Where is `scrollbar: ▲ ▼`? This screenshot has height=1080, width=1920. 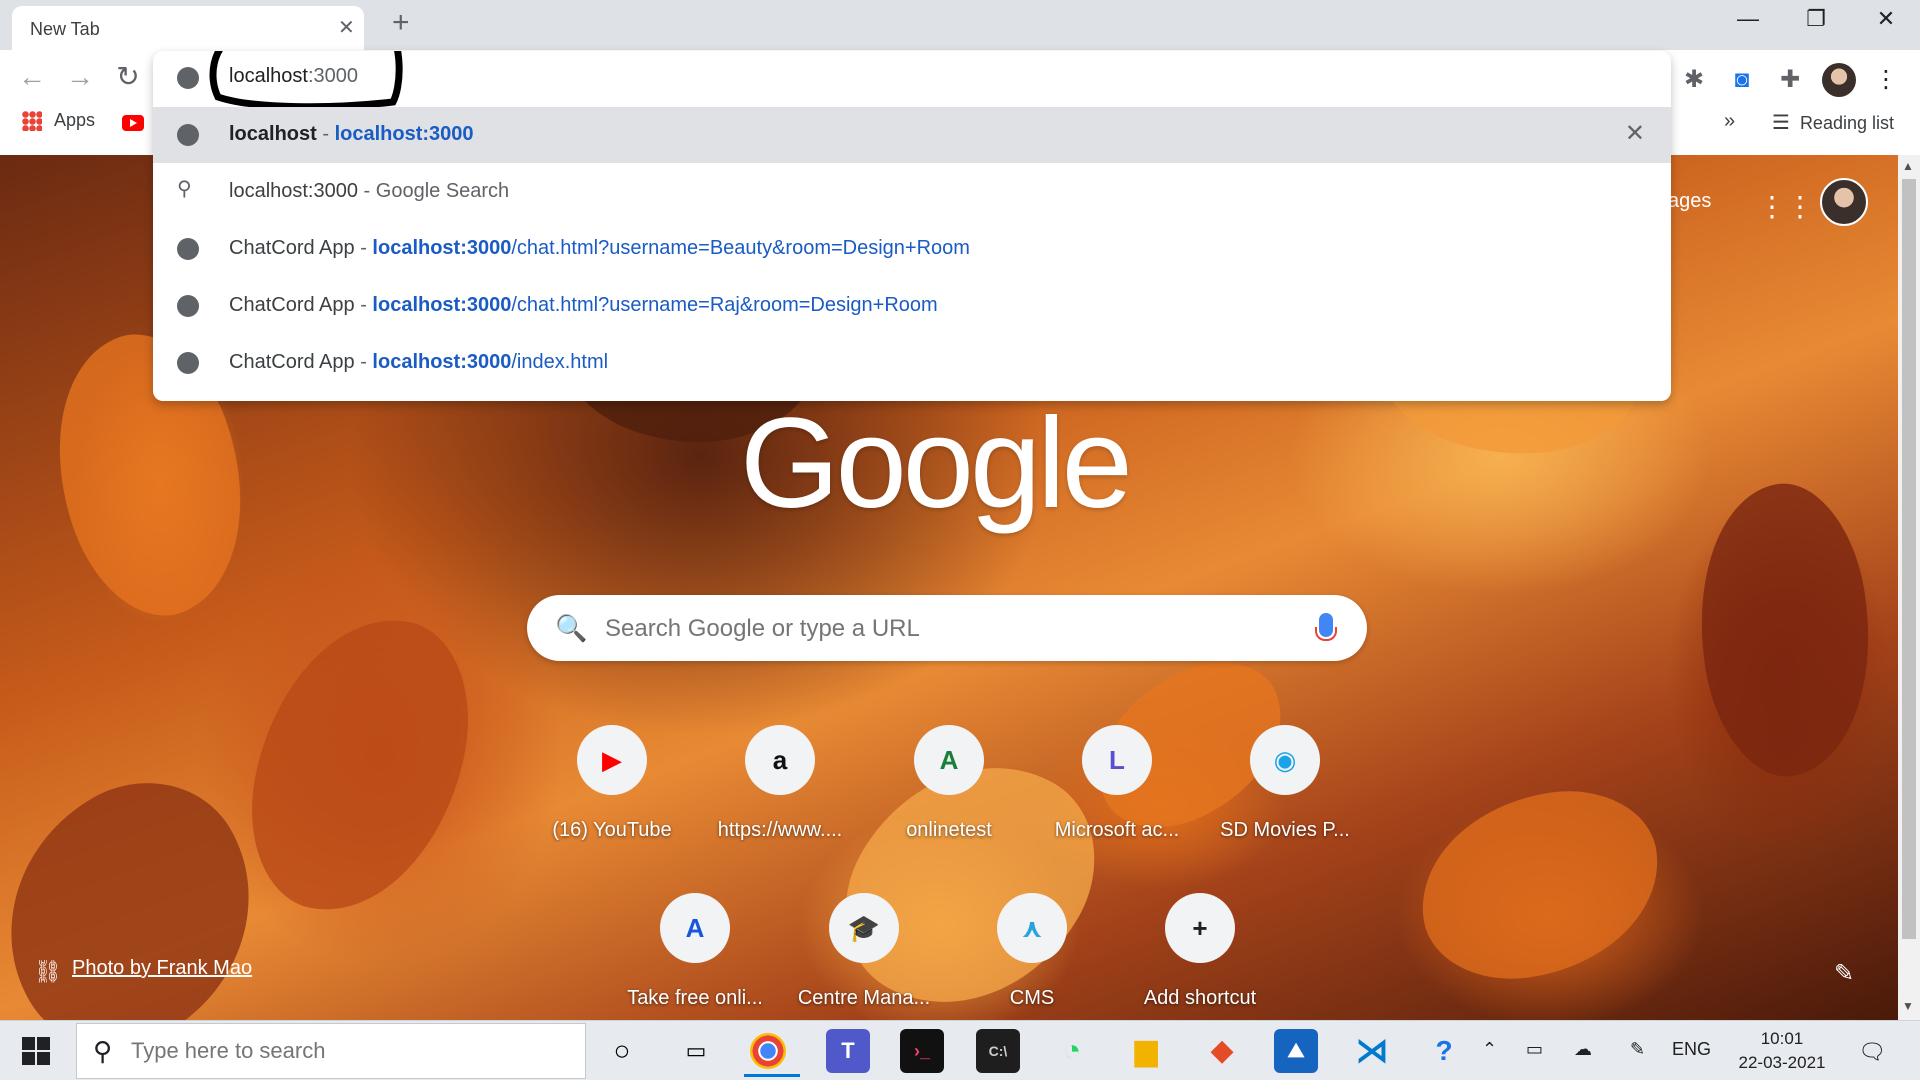
scrollbar: ▲ ▼ is located at coordinates (1909, 587).